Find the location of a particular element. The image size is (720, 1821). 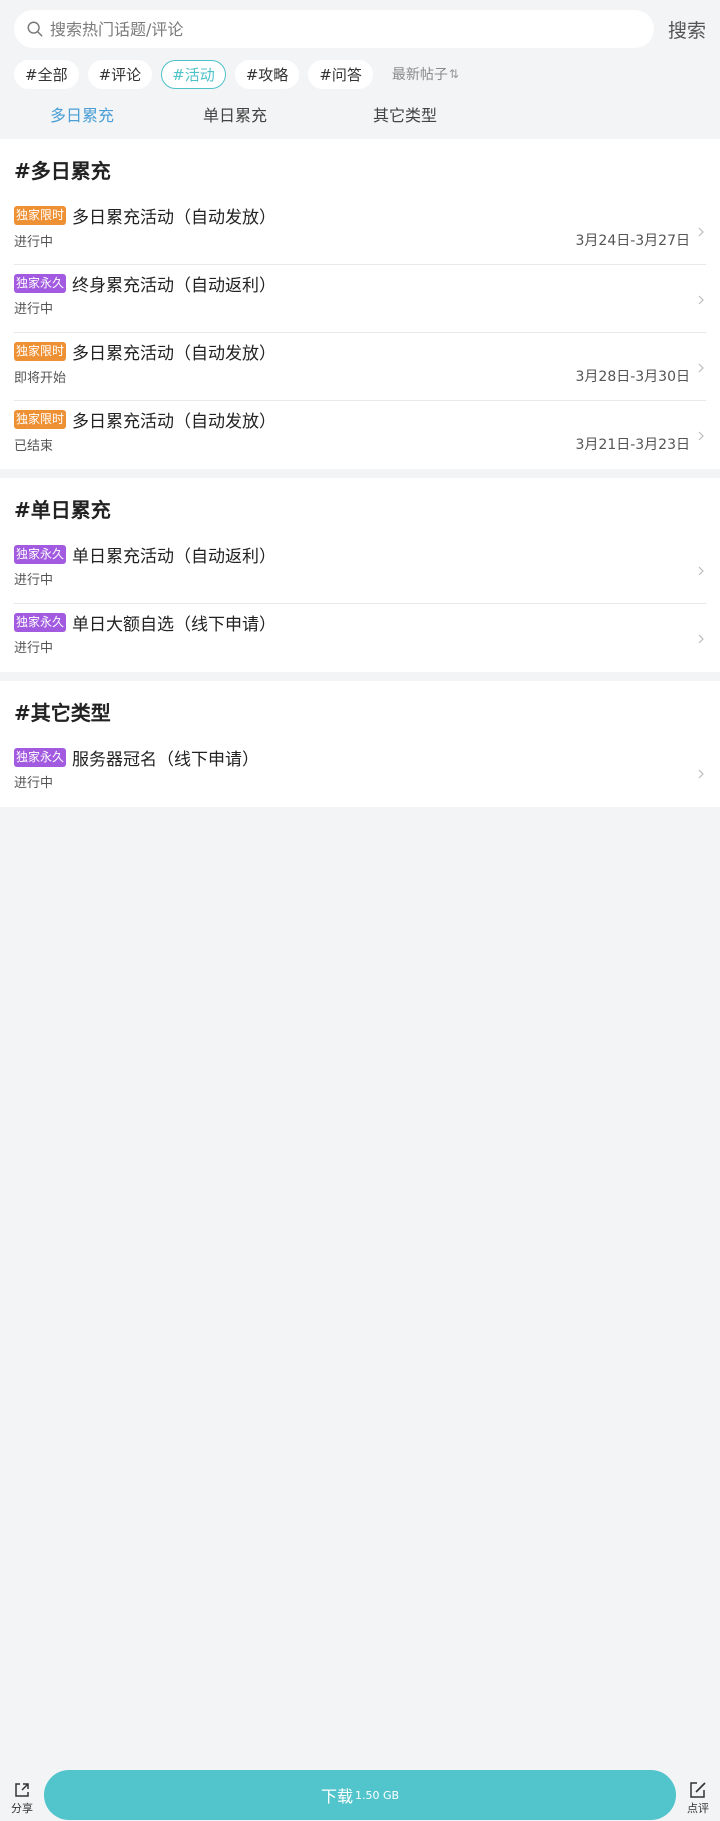

section-other-types: #其它类型 独家永久 服务器冠名（线下申请） 进行中 is located at coordinates (360, 744).